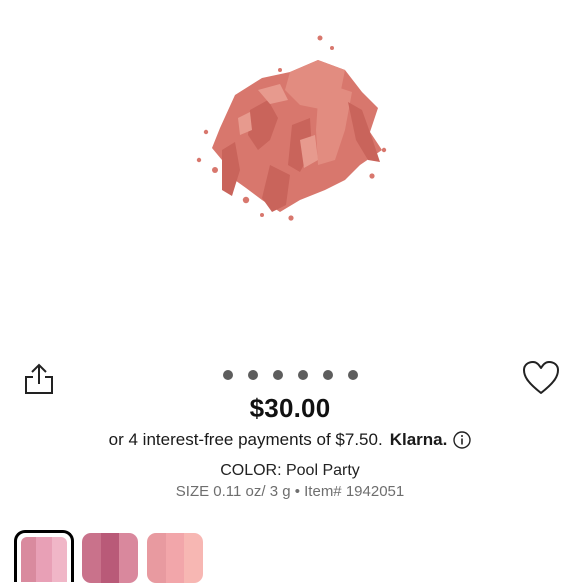 The width and height of the screenshot is (580, 583). I want to click on klarna-logo: Klarna., so click(418, 439).